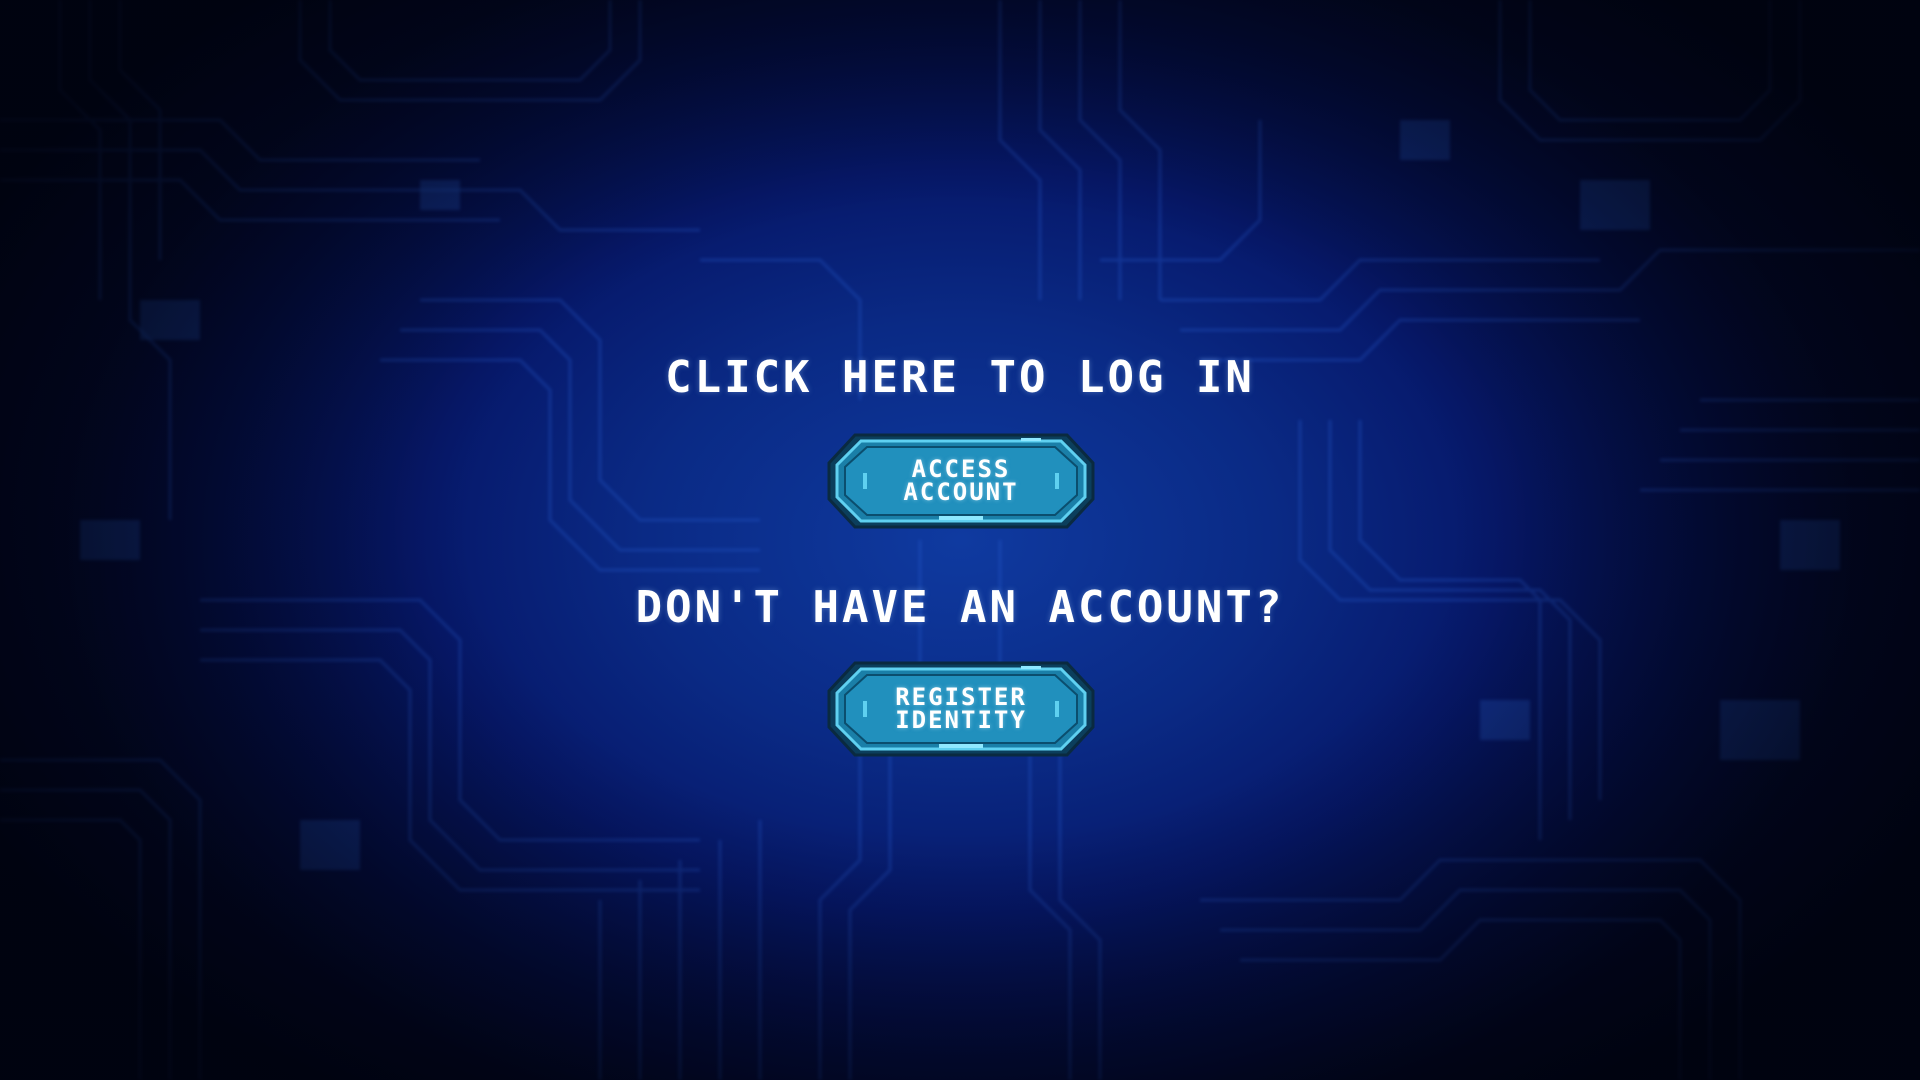 This screenshot has height=1080, width=1920. What do you see at coordinates (961, 492) in the screenshot?
I see `access-account-line2: ACCOUNT` at bounding box center [961, 492].